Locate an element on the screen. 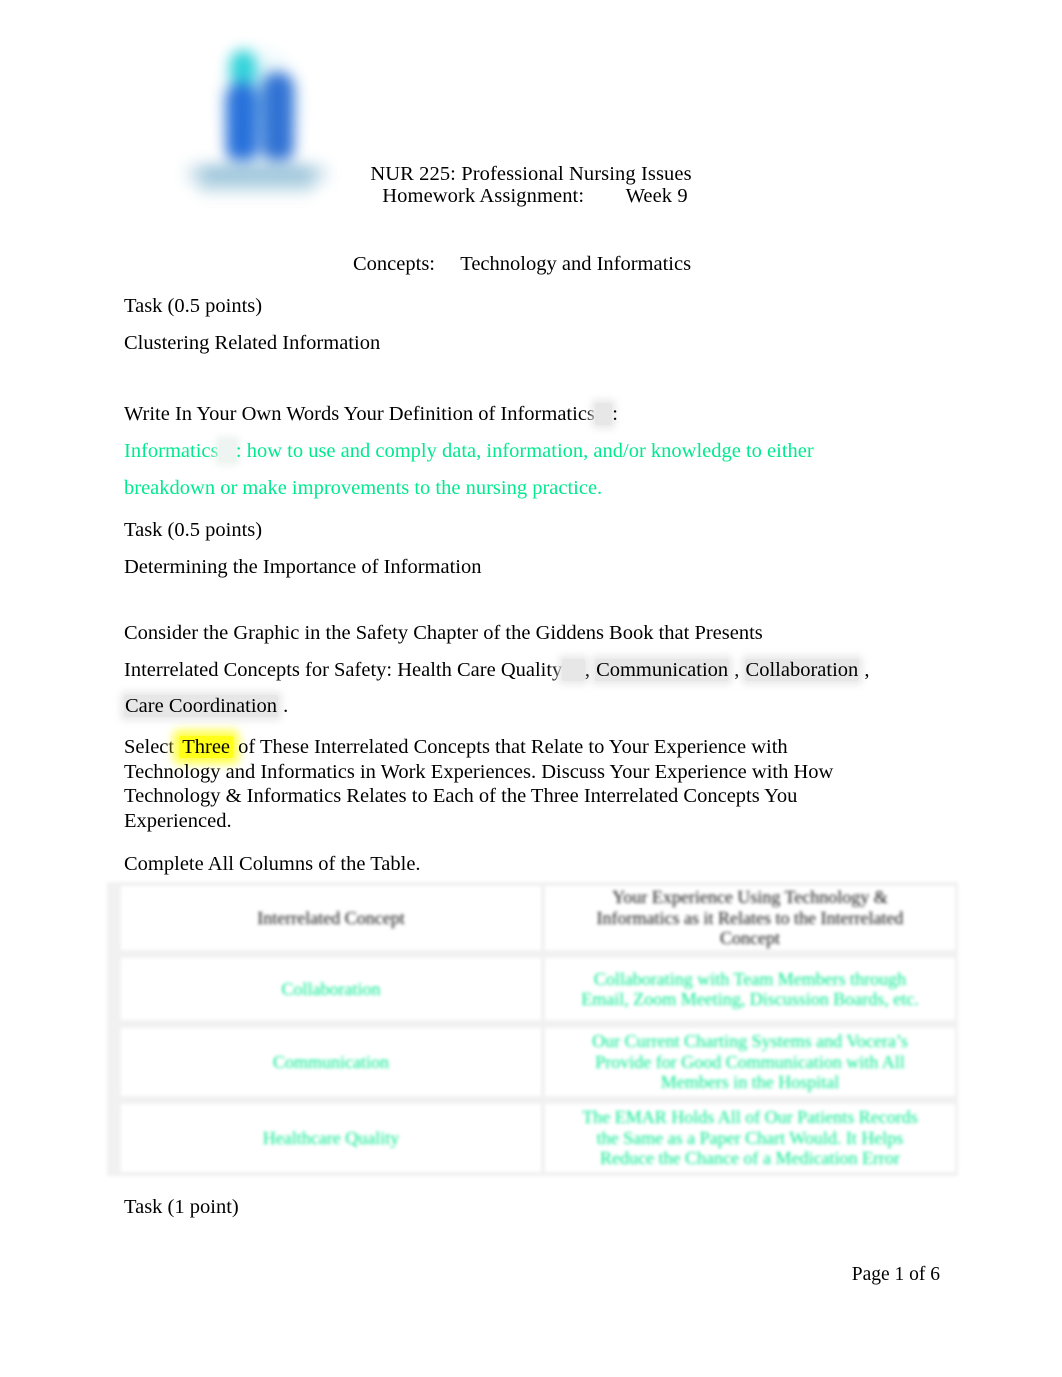  course-title: NUR 225: Professional Nursing Issues is located at coordinates (531, 174).